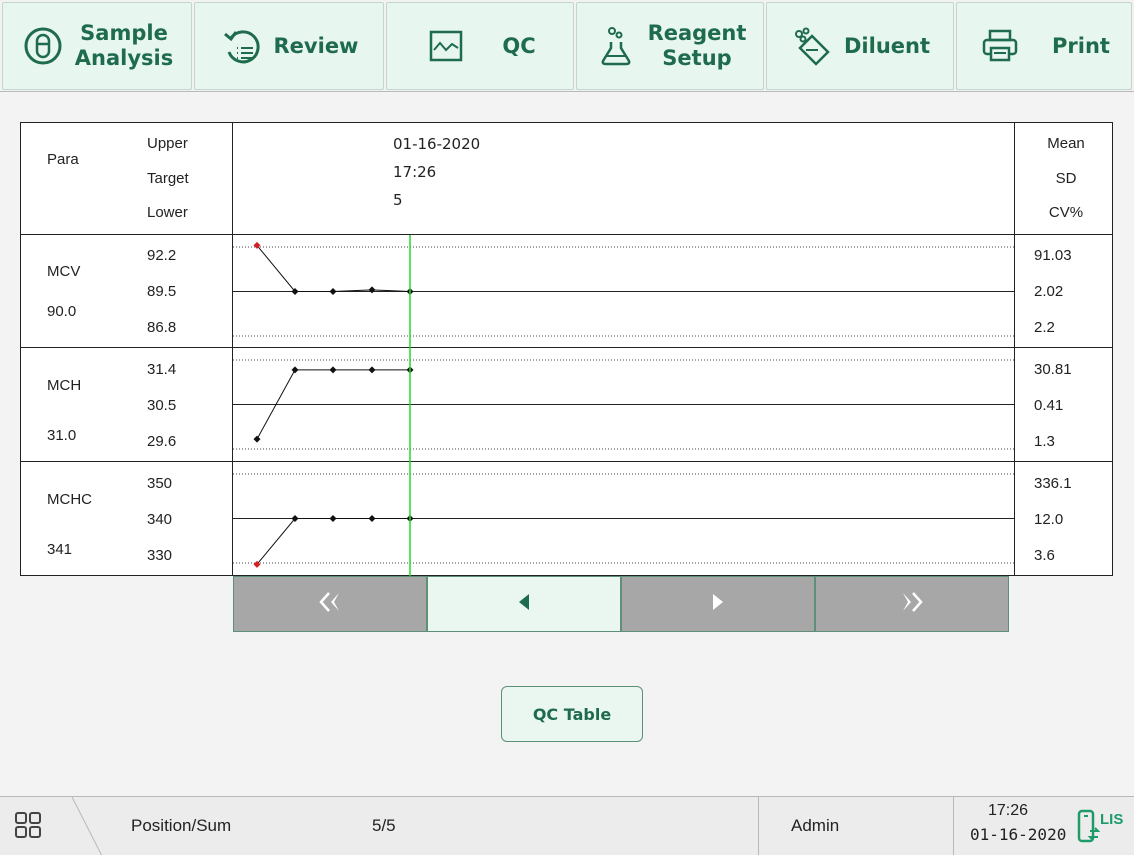 The height and width of the screenshot is (855, 1134). I want to click on param-name-mchc: MCHC, so click(69, 499).